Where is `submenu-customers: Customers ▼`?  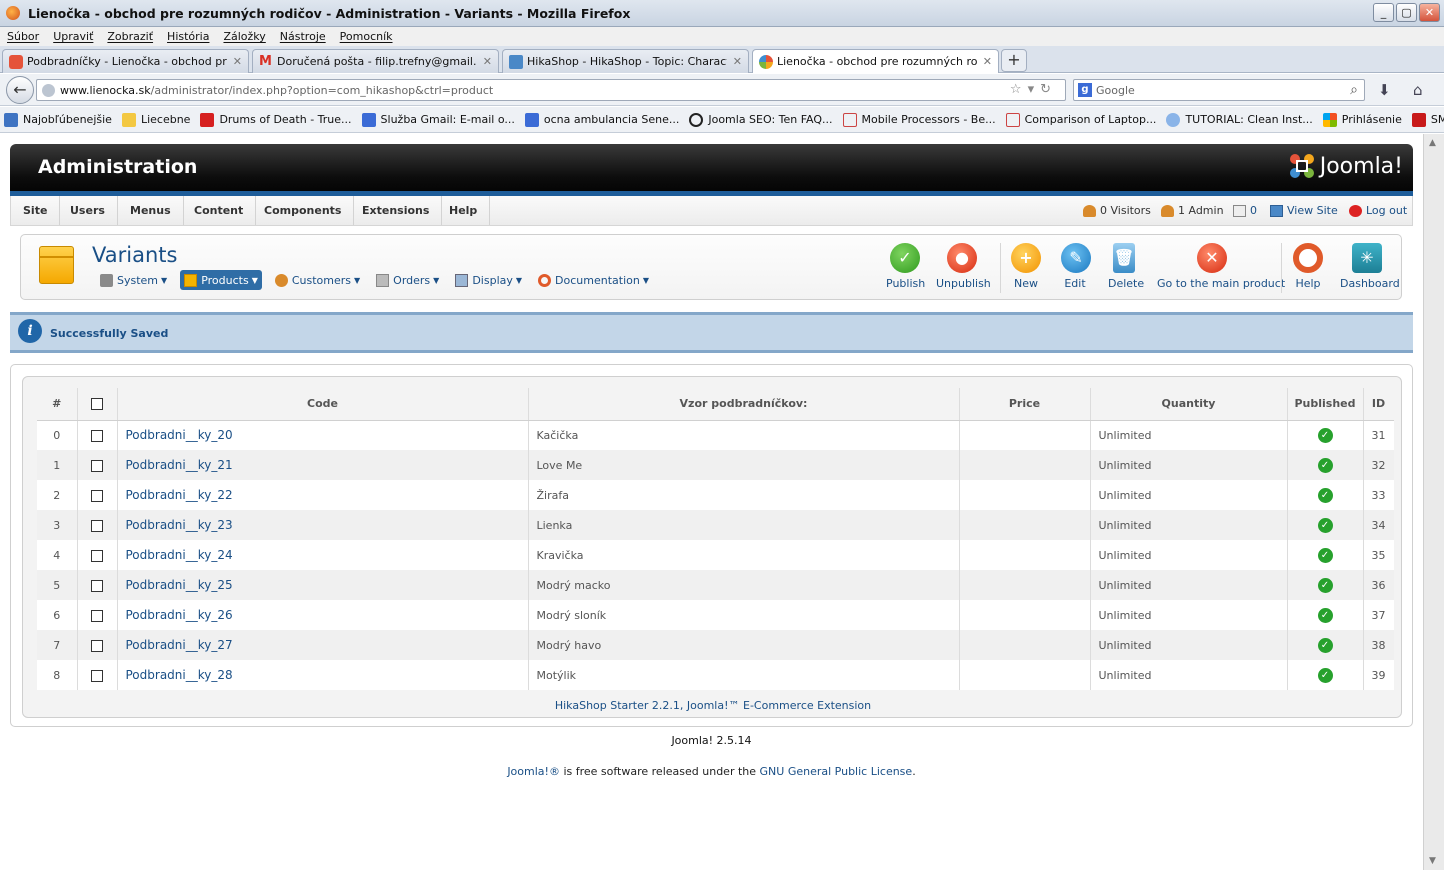 submenu-customers: Customers ▼ is located at coordinates (317, 280).